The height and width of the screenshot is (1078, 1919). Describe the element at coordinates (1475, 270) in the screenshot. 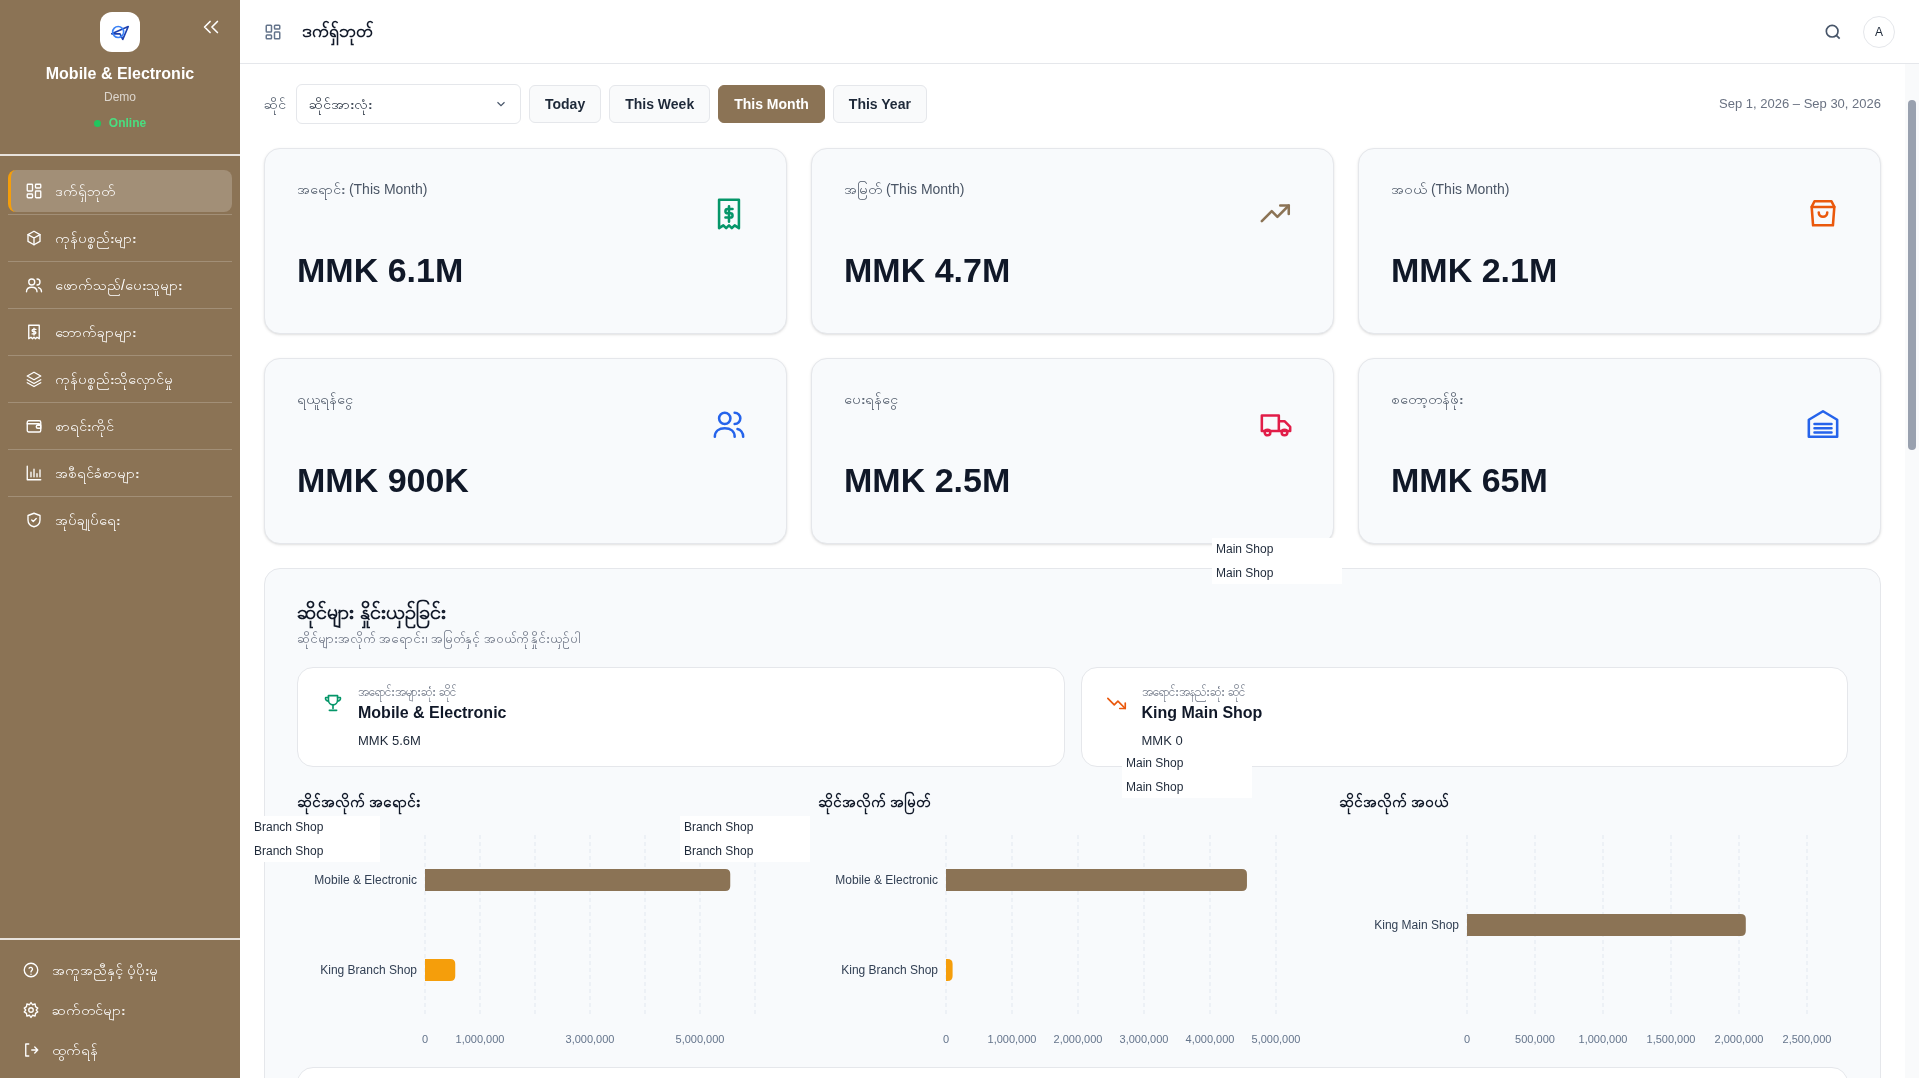

I see `stat-value: MMK 2.1M` at that location.